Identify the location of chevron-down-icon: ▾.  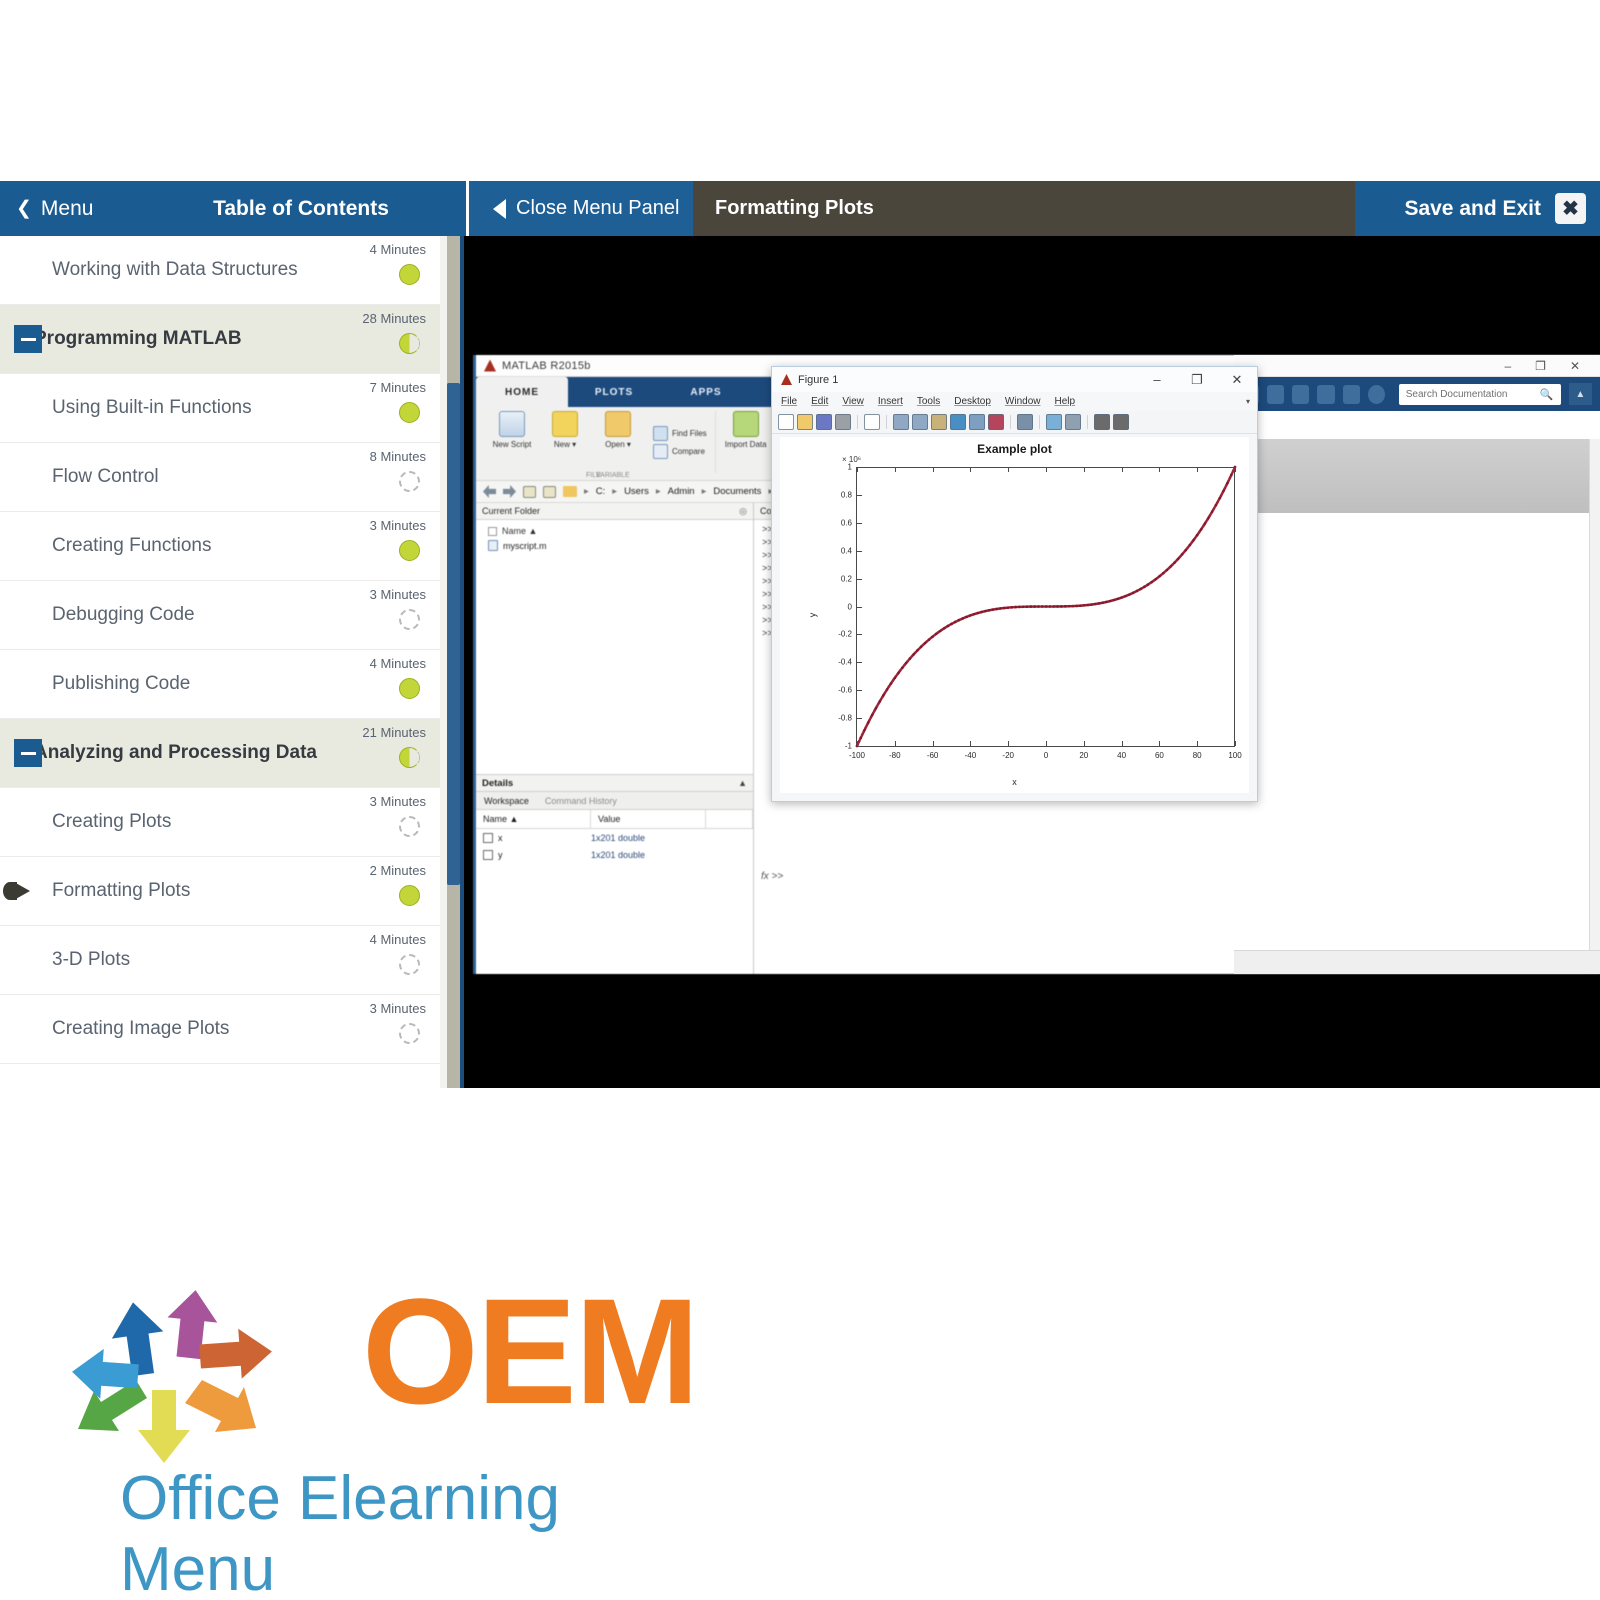
(1251, 401).